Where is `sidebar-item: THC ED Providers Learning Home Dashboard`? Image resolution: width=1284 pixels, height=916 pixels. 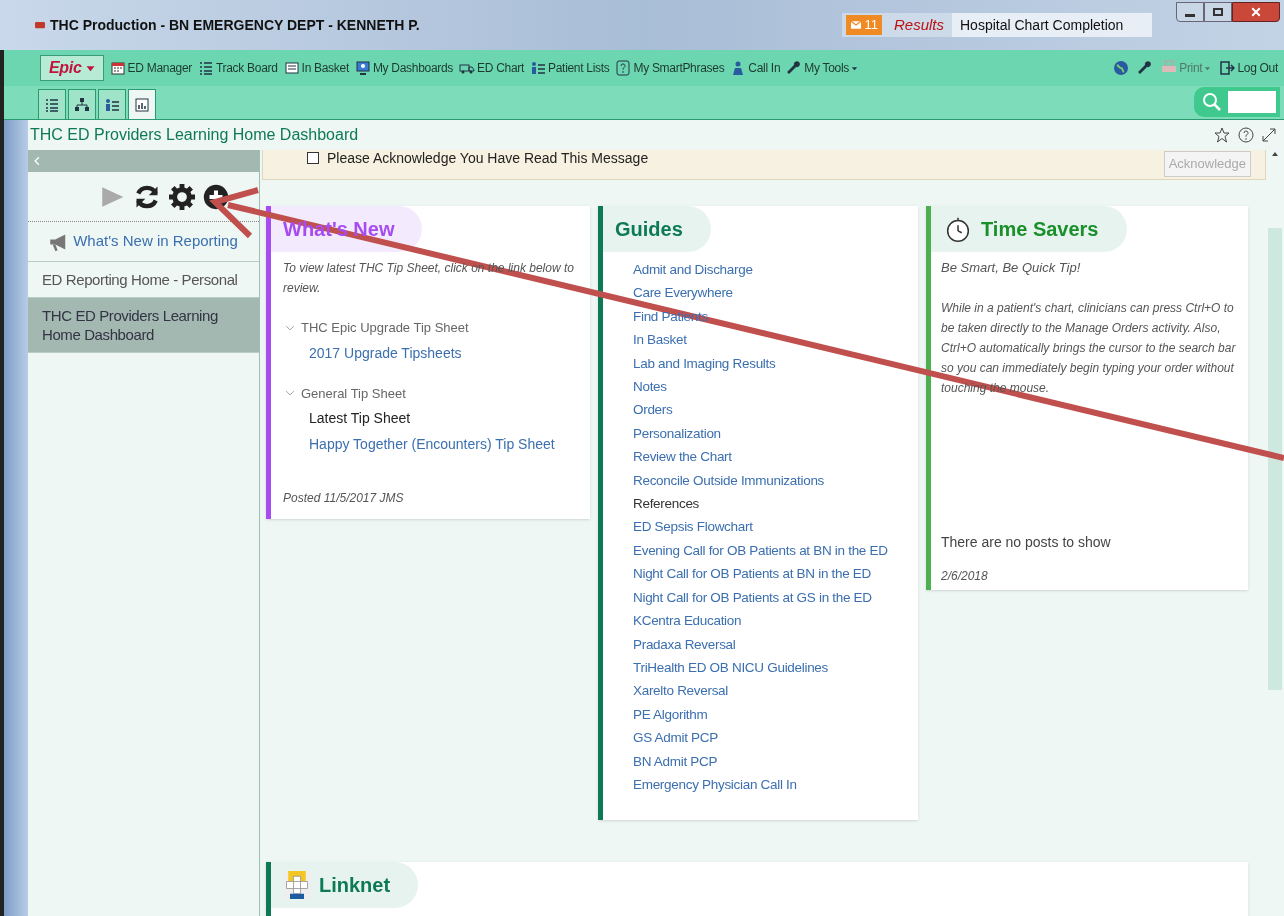
sidebar-item: THC ED Providers Learning Home Dashboard is located at coordinates (143, 325).